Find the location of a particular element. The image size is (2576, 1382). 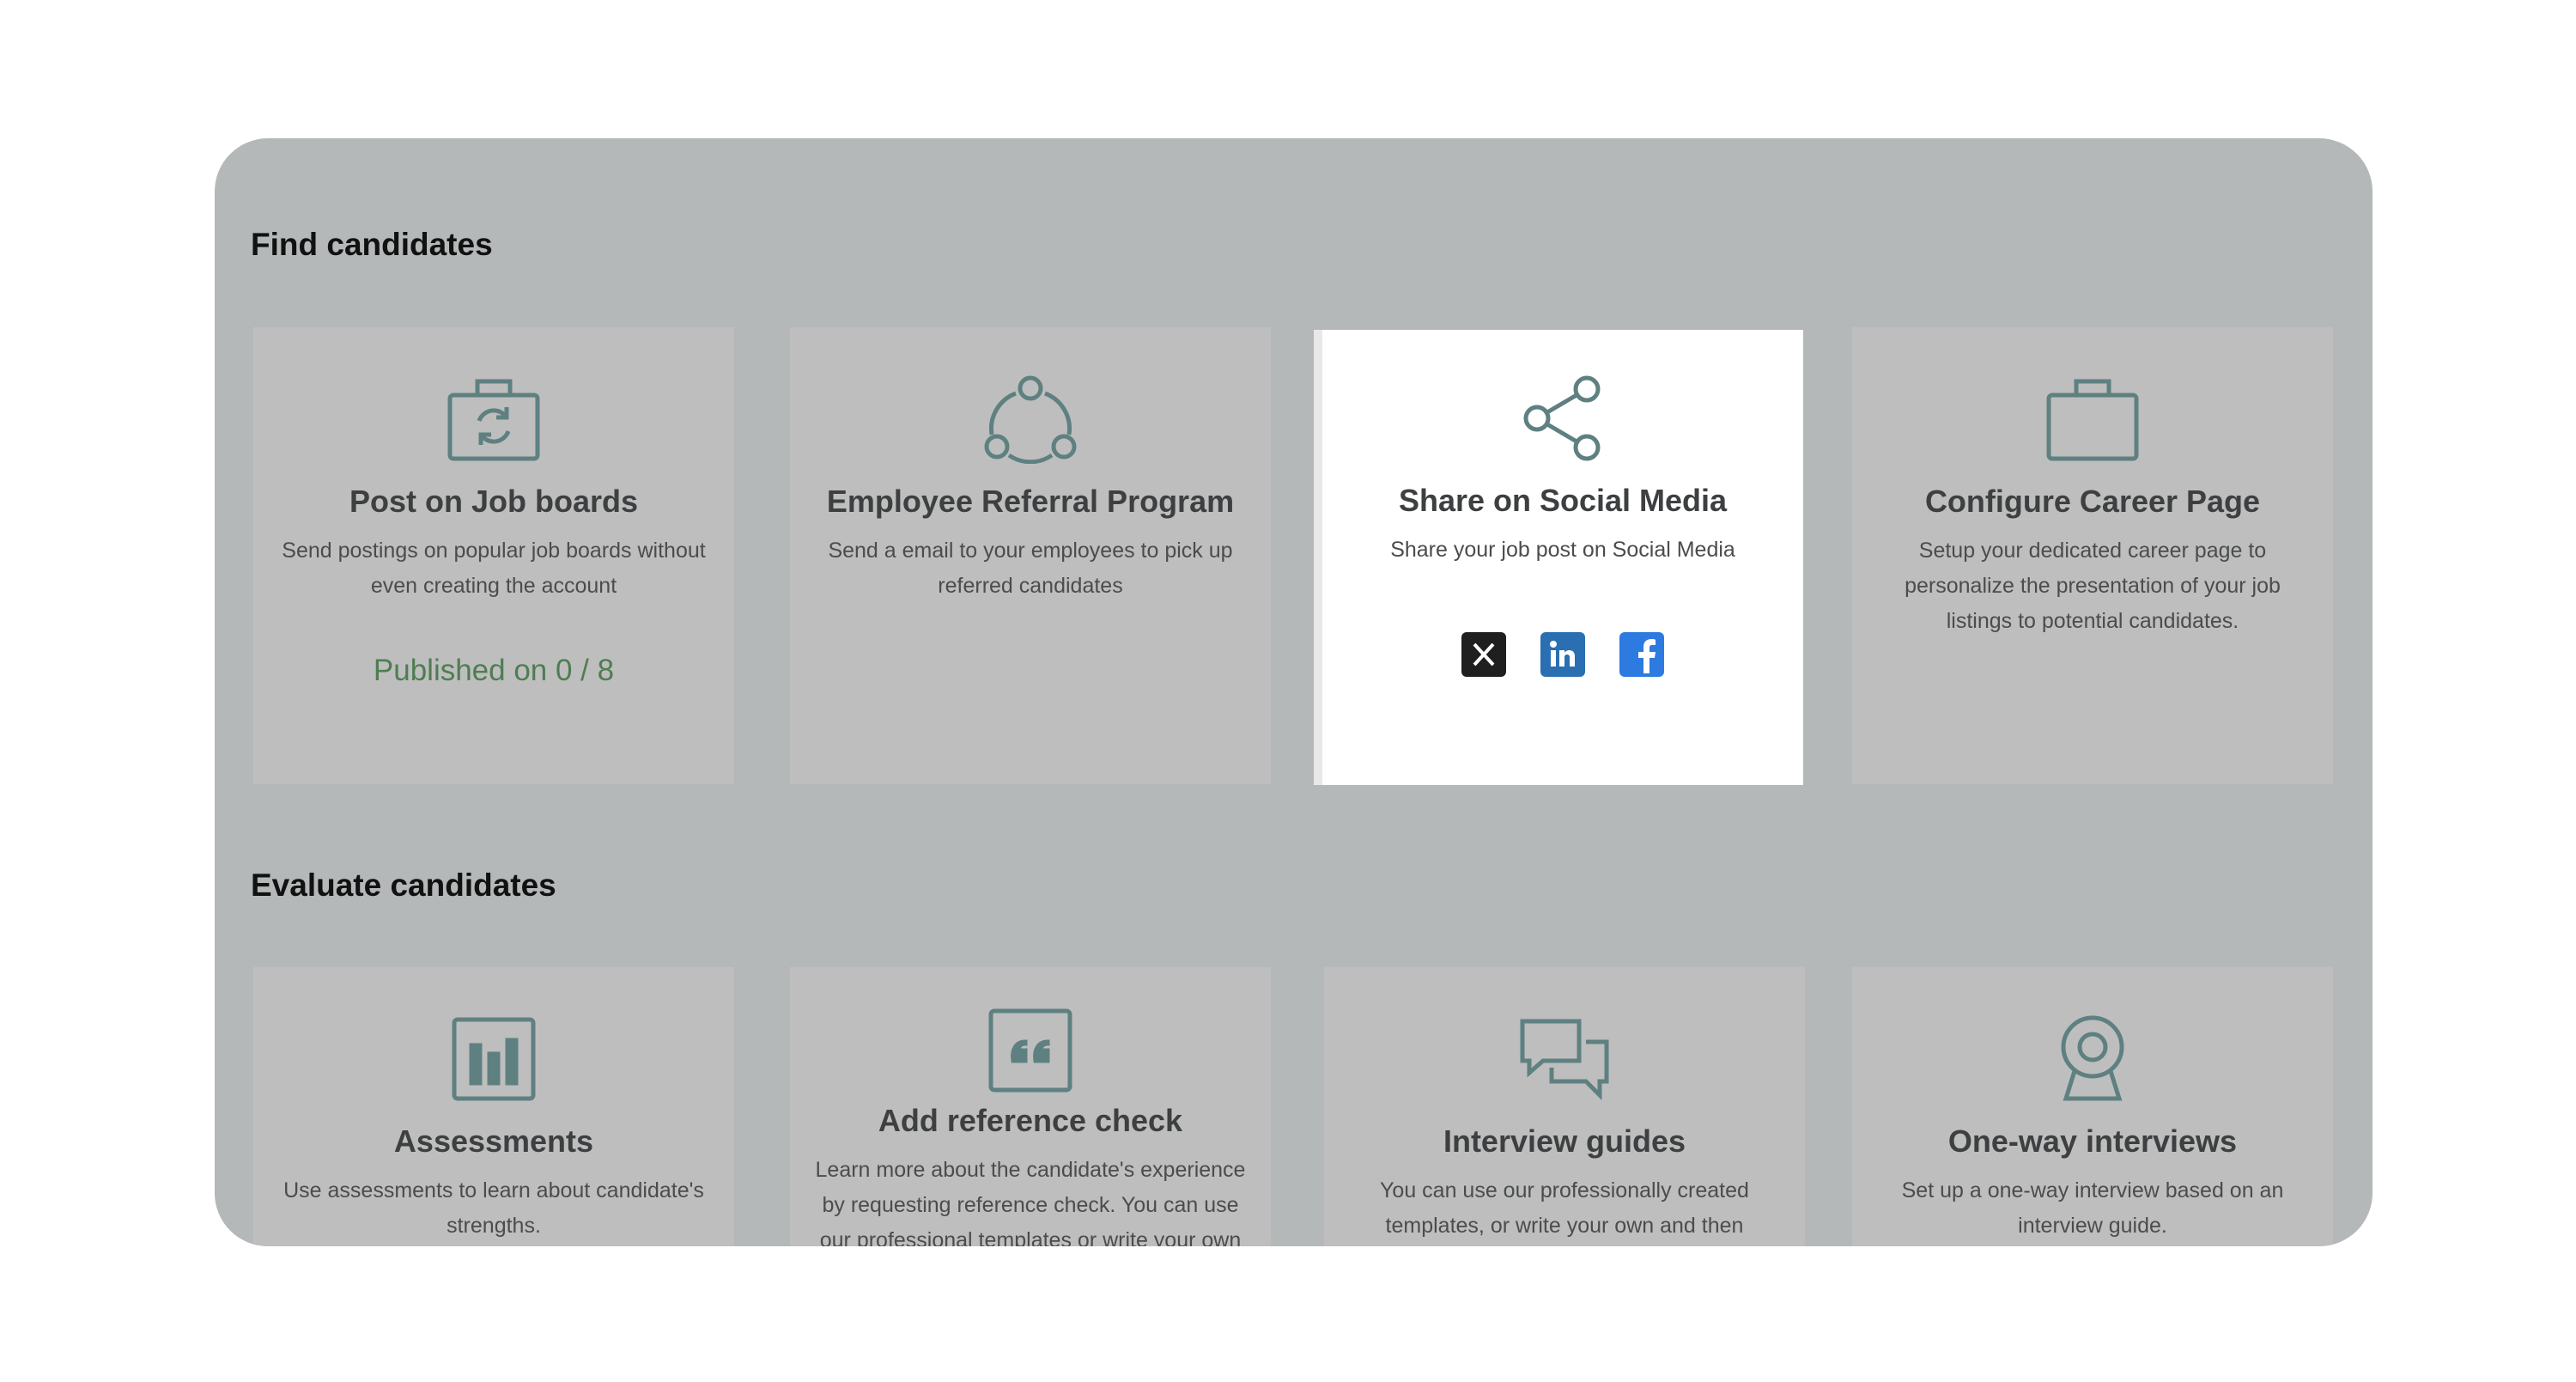

card-title: Post on Job boards is located at coordinates (494, 501).